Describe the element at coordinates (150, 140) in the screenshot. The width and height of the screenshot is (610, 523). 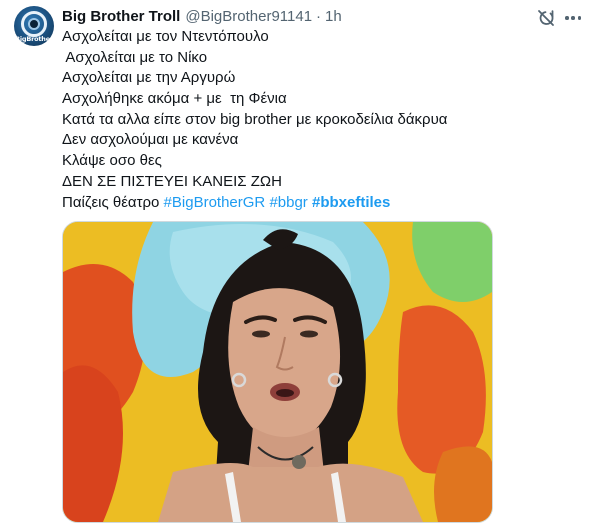
I see `tweet-line: Δεν ασχολούμαι με κανένα` at that location.